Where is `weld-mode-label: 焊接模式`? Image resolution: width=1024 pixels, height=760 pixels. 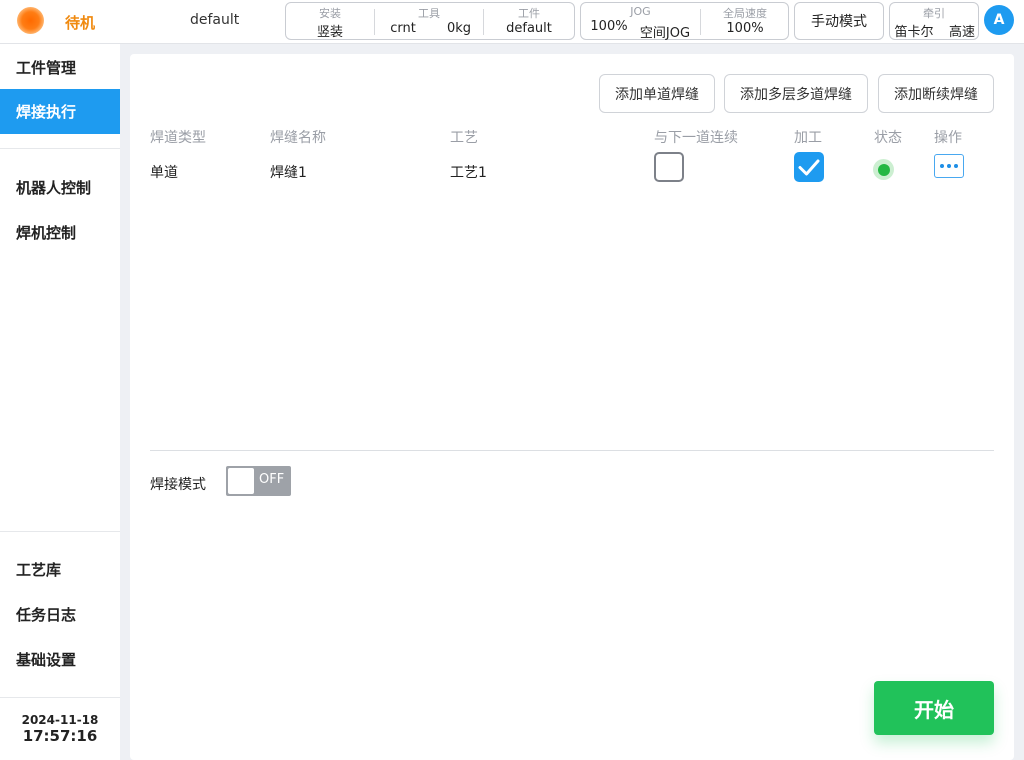
weld-mode-label: 焊接模式 is located at coordinates (178, 485).